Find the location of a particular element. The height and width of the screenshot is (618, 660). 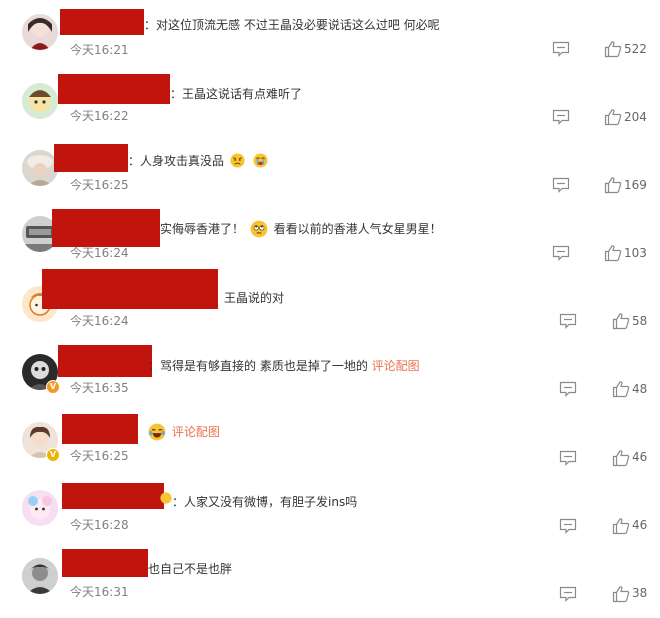

laughing-tears-face-icon is located at coordinates (157, 432).